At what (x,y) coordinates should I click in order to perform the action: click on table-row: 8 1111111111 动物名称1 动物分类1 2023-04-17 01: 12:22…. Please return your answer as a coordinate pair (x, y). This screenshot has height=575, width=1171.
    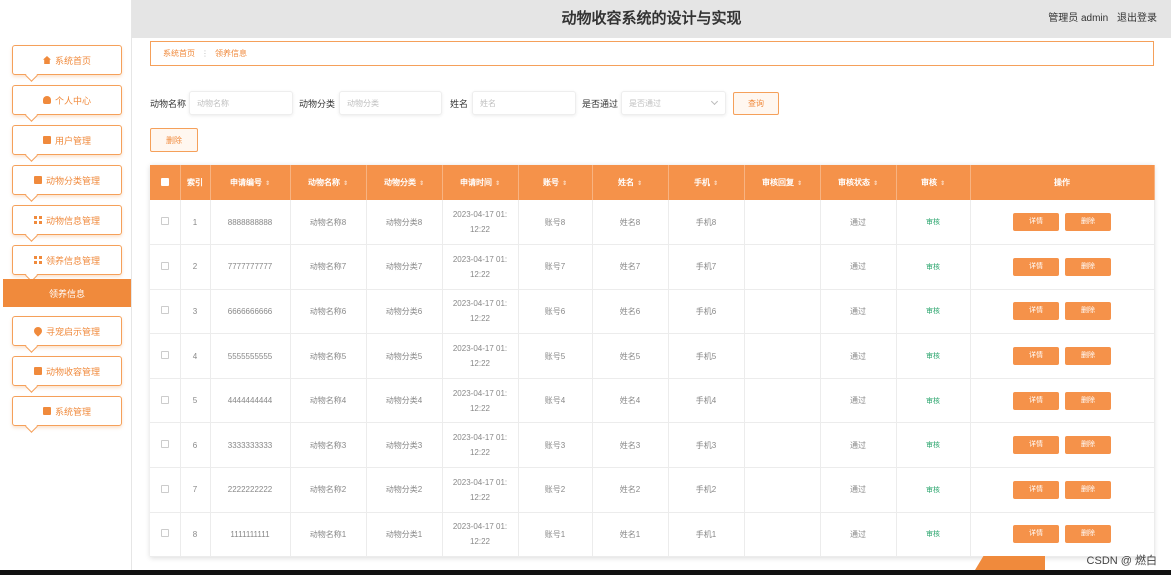
    Looking at the image, I should click on (652, 535).